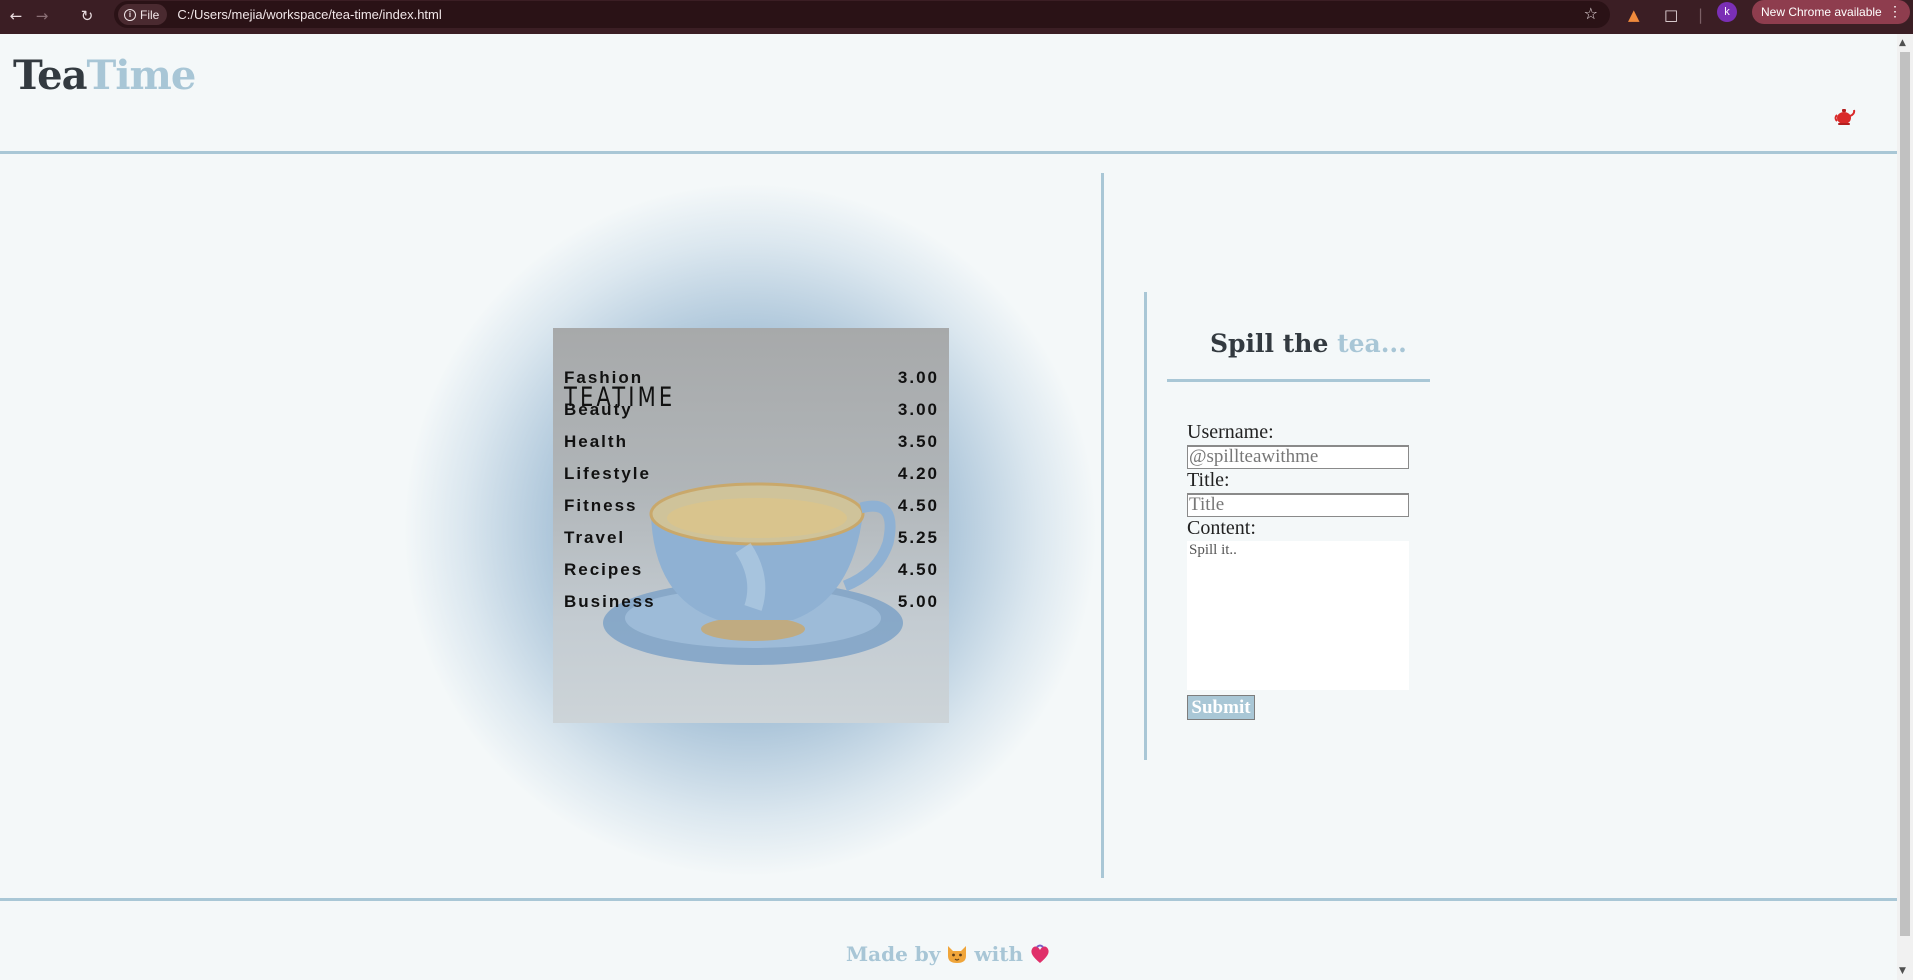 This screenshot has width=1913, height=980. Describe the element at coordinates (751, 506) in the screenshot. I see `menu-row: Fitness 4.50` at that location.